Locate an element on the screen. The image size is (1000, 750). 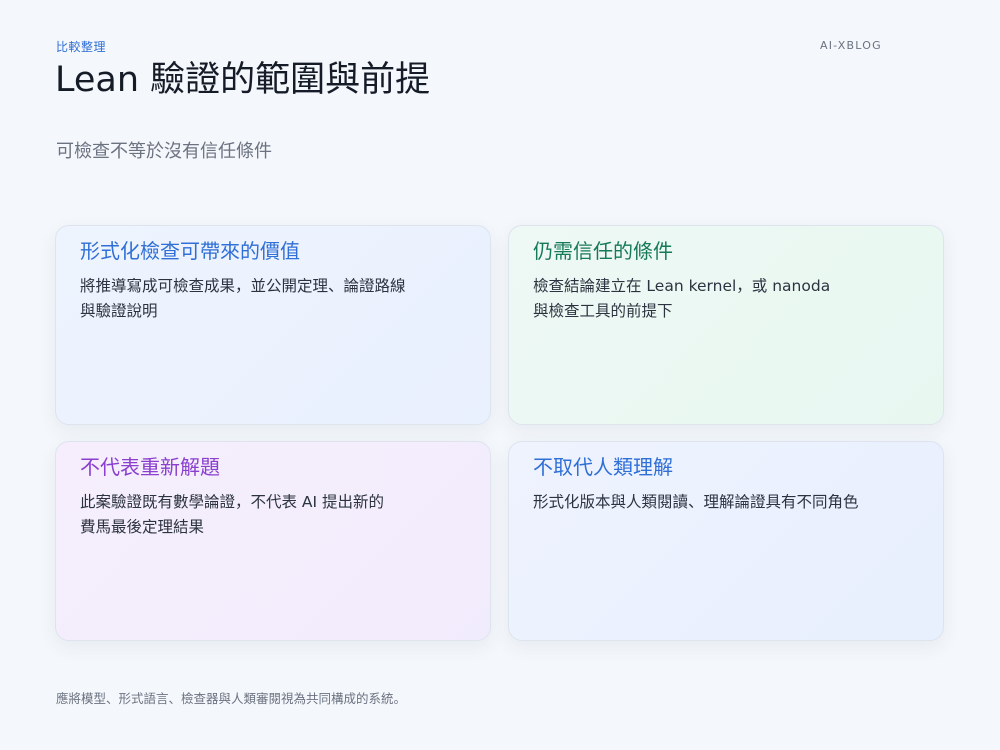
page-subtitle: 可檢查不等於沒有信任條件 is located at coordinates (164, 151).